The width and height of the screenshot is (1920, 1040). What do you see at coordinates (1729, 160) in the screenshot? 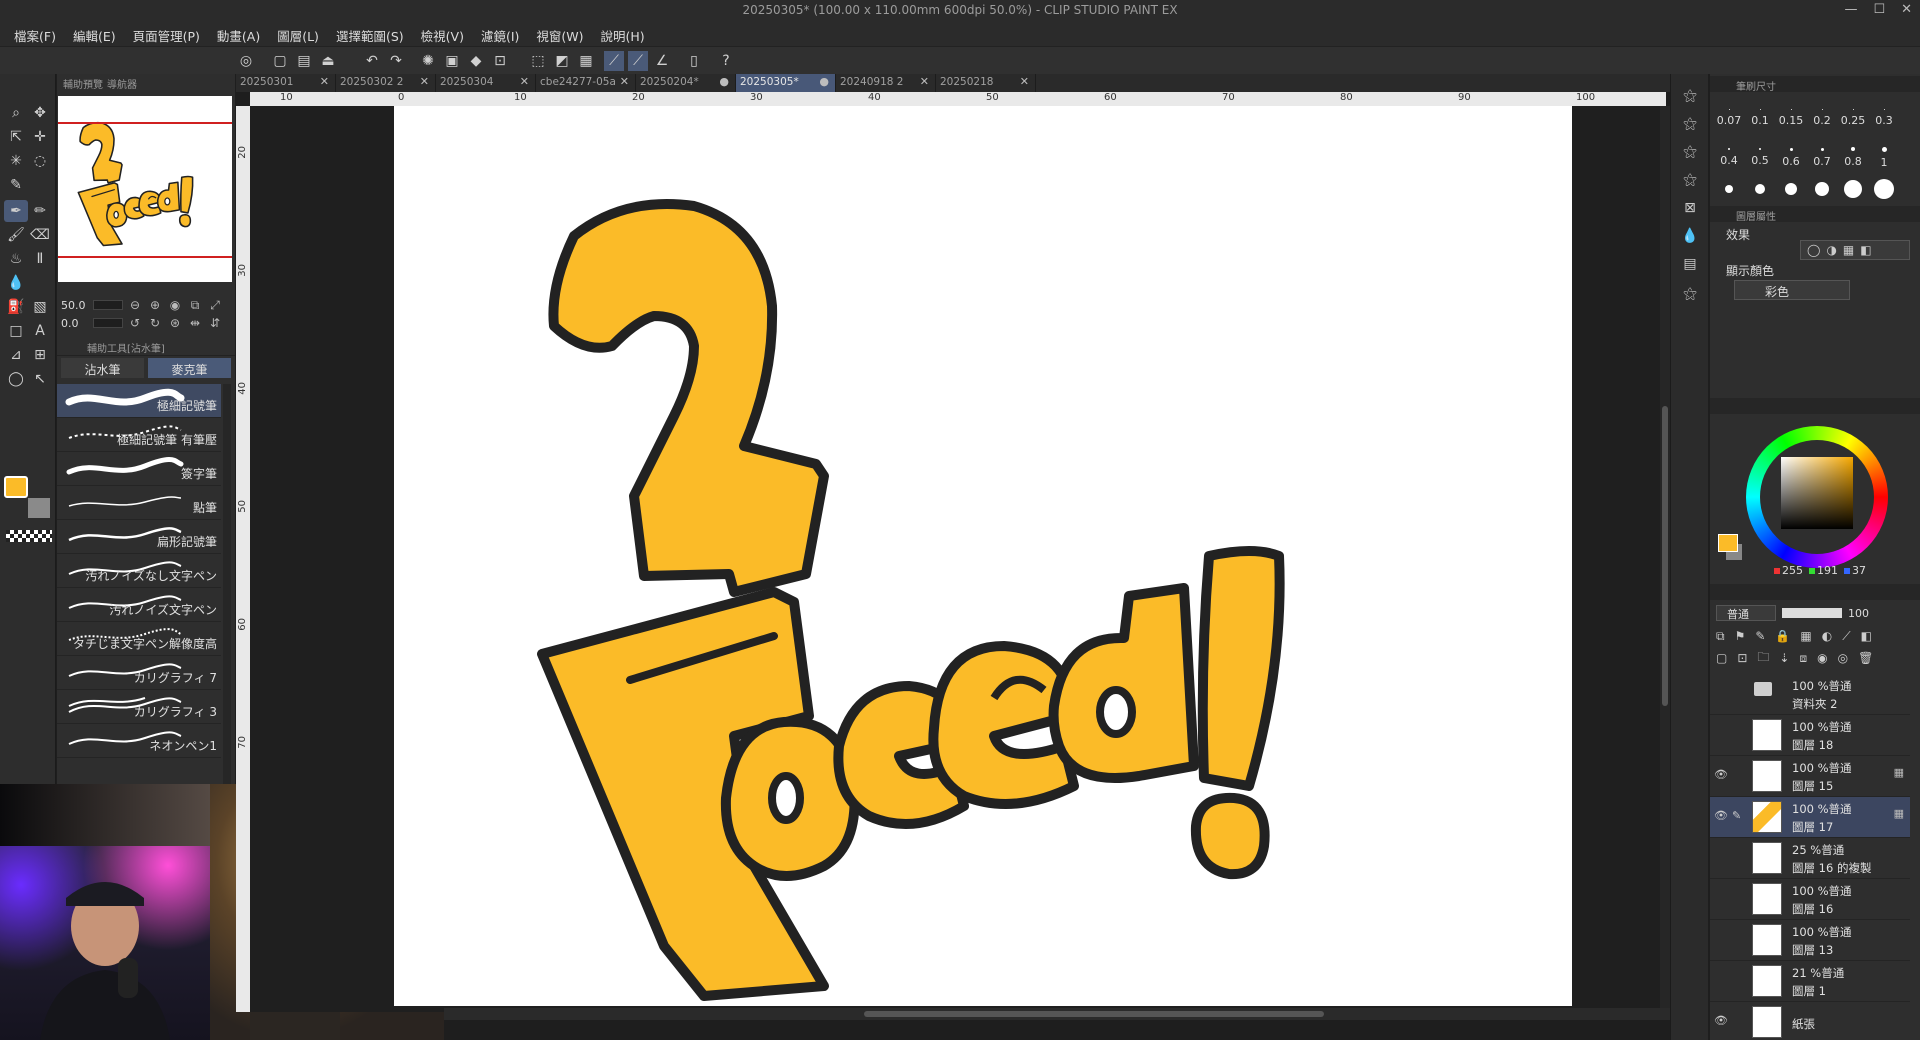
I see `brush-size-option: 0.4` at bounding box center [1729, 160].